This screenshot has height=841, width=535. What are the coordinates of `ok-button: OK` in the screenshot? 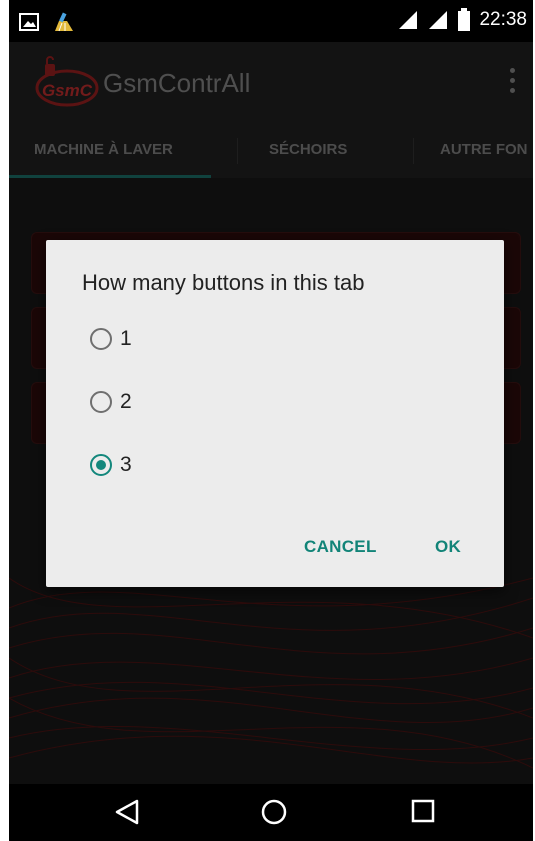 It's located at (448, 547).